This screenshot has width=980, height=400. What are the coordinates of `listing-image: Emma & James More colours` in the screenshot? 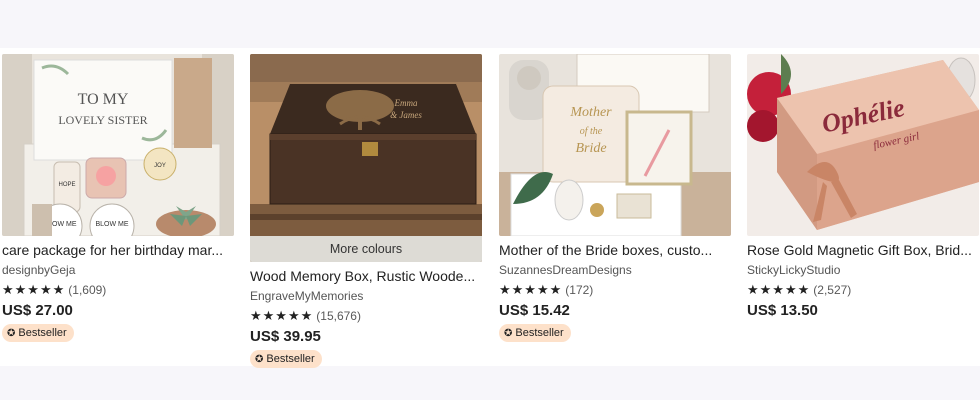 It's located at (366, 158).